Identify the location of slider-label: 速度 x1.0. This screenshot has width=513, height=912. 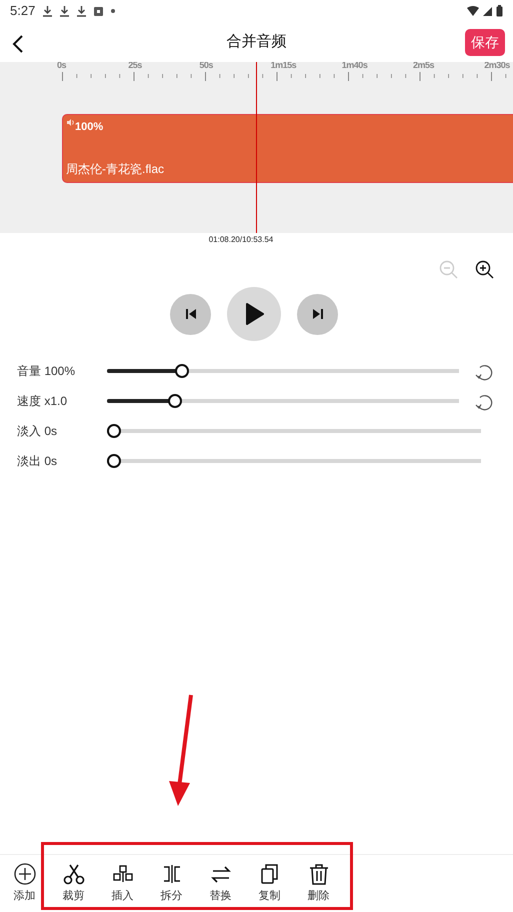
(42, 401).